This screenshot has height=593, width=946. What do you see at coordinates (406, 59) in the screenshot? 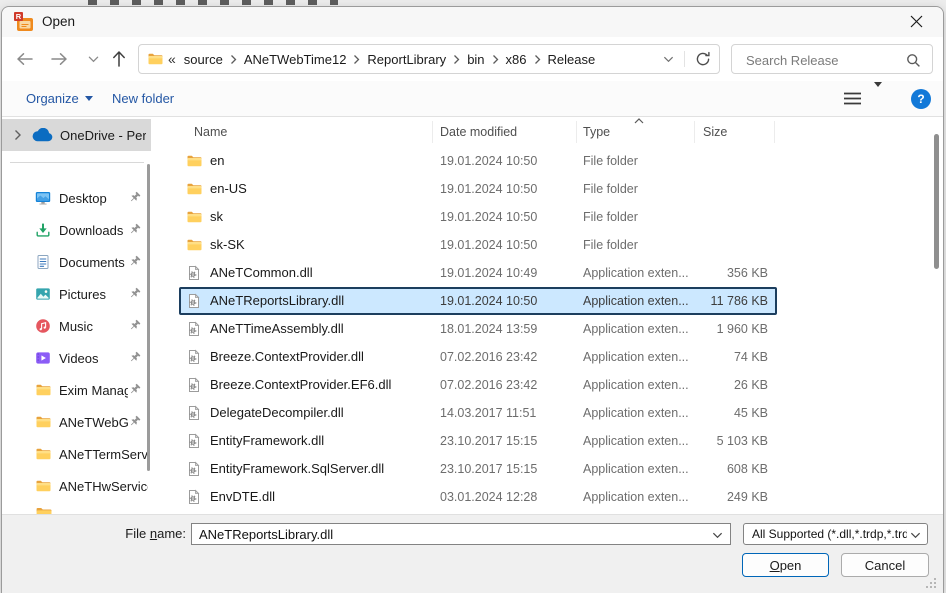
I see `breadcrumb-segment: ReportLibrary` at bounding box center [406, 59].